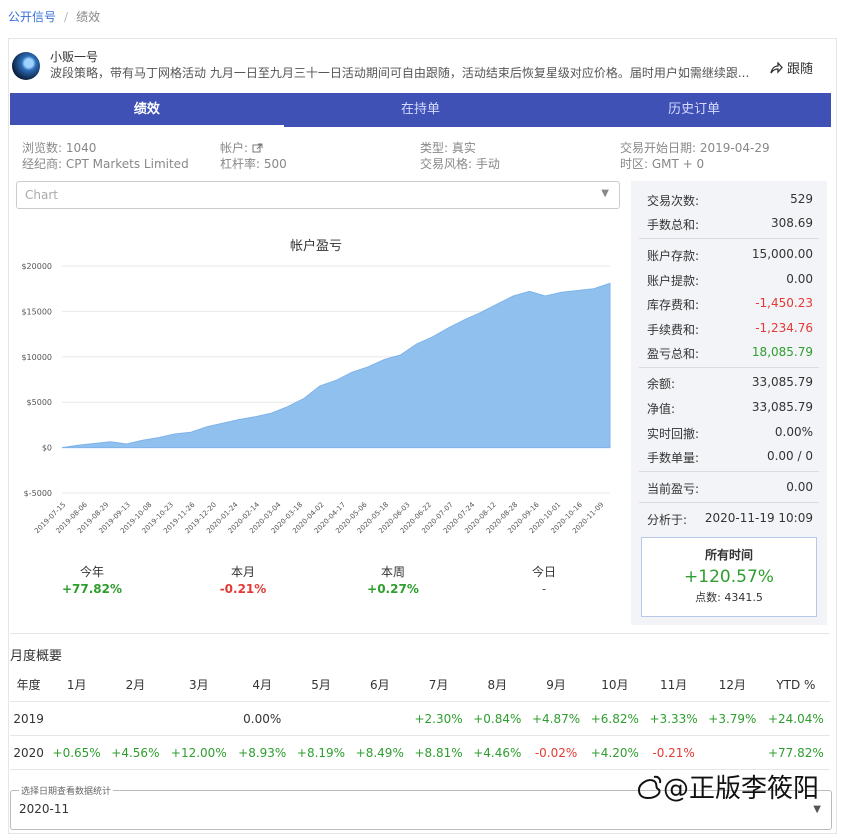 This screenshot has height=834, width=843. What do you see at coordinates (673, 225) in the screenshot?
I see `stat-label: 手数总和:` at bounding box center [673, 225].